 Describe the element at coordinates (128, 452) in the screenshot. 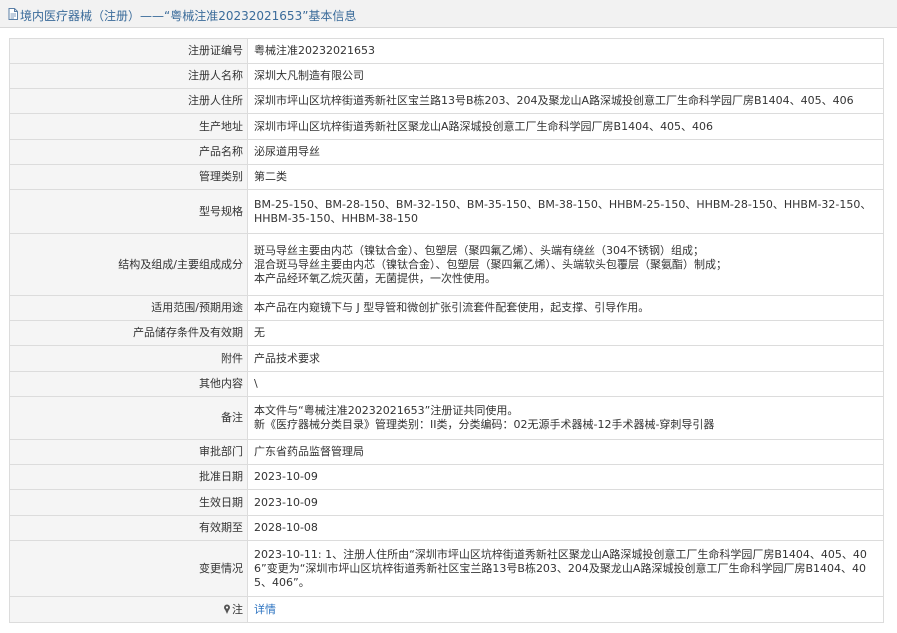

I see `row-label: 审批部门` at that location.